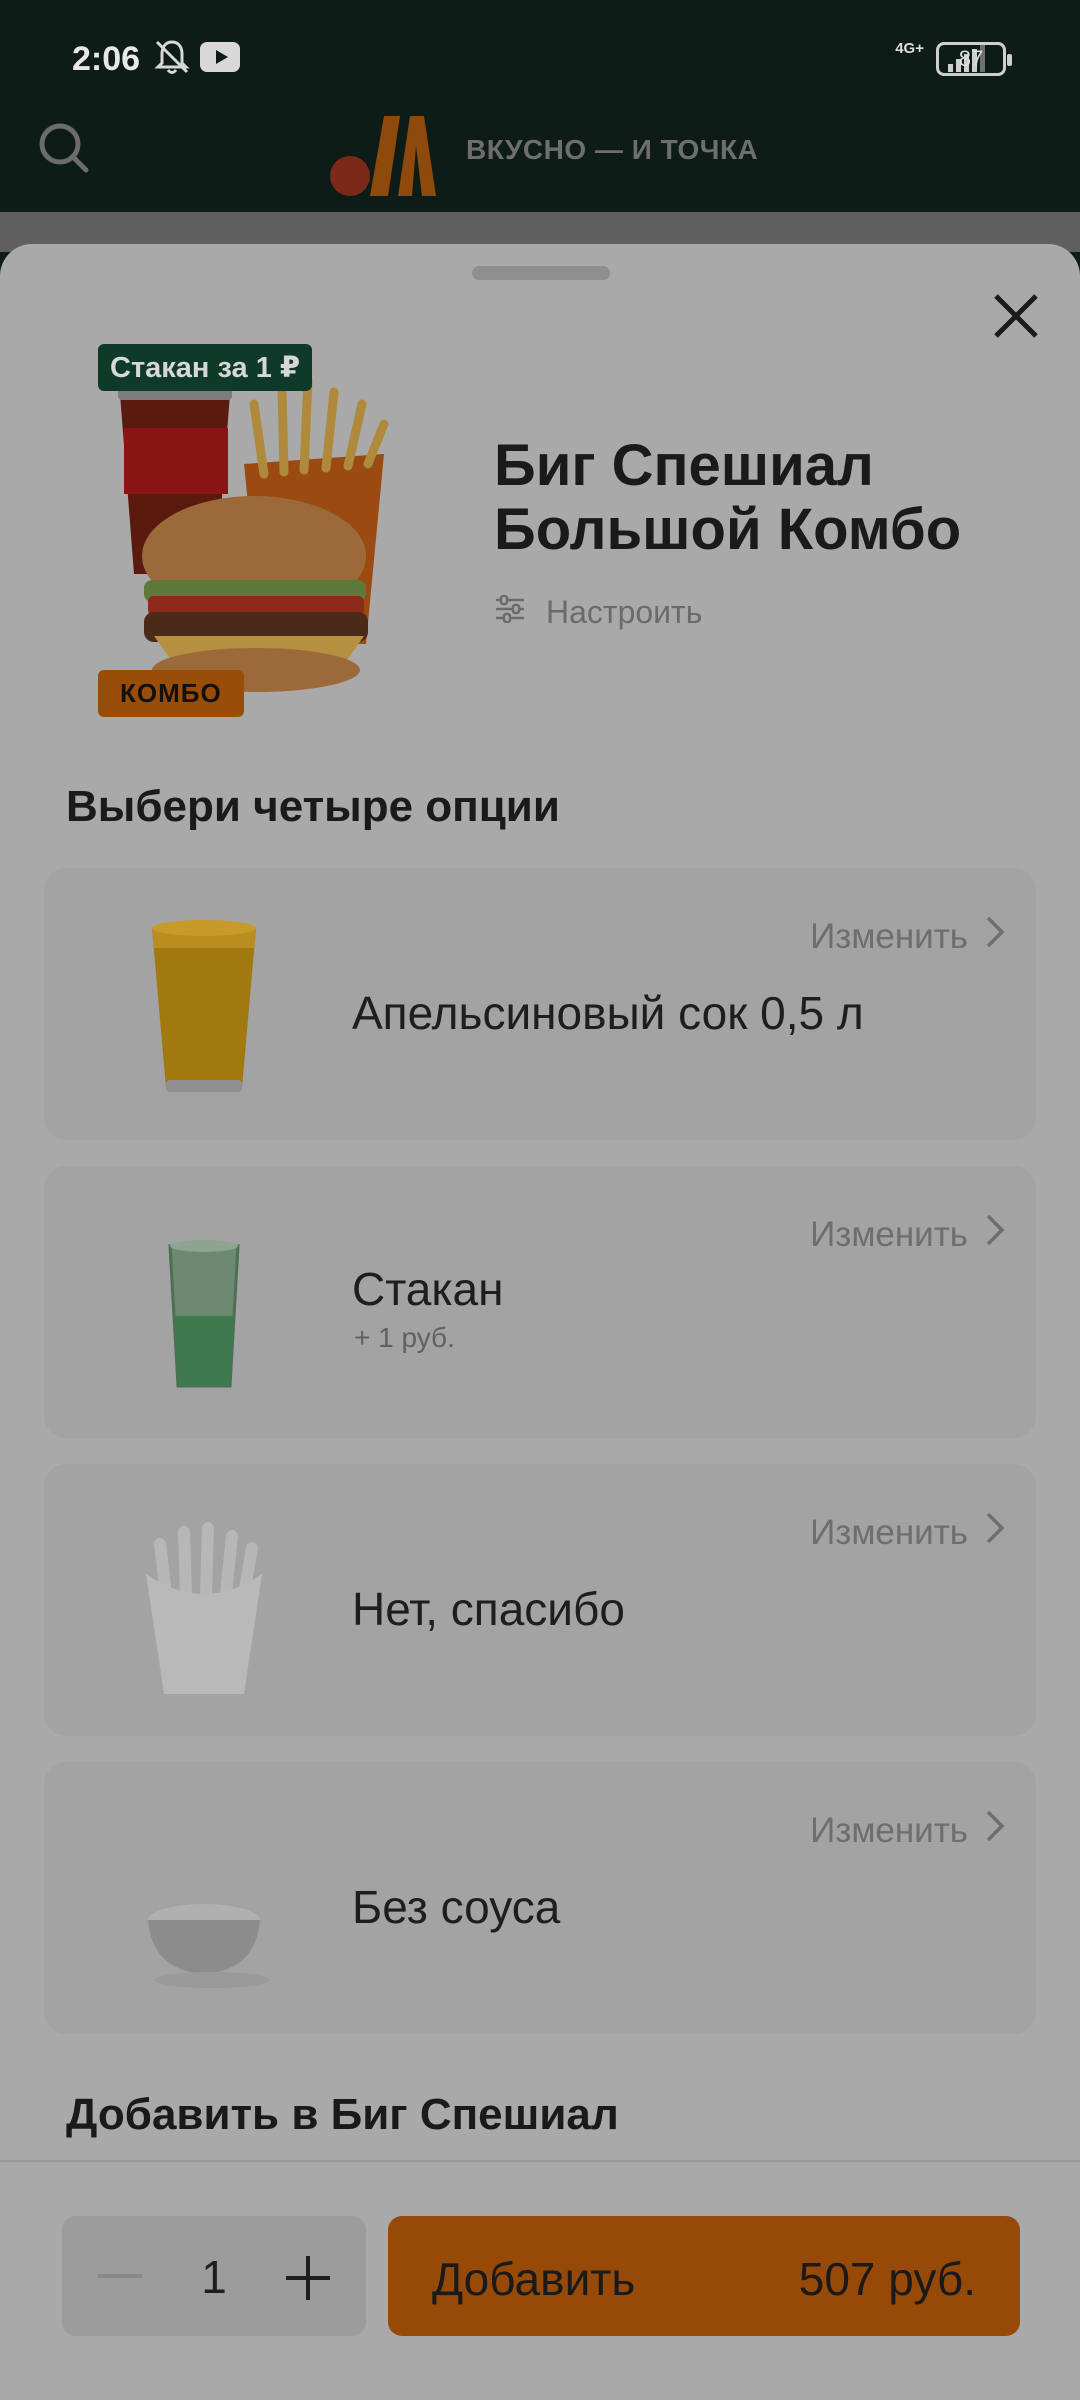 This screenshot has width=1080, height=2400. Describe the element at coordinates (308, 2278) in the screenshot. I see `plus-icon` at that location.